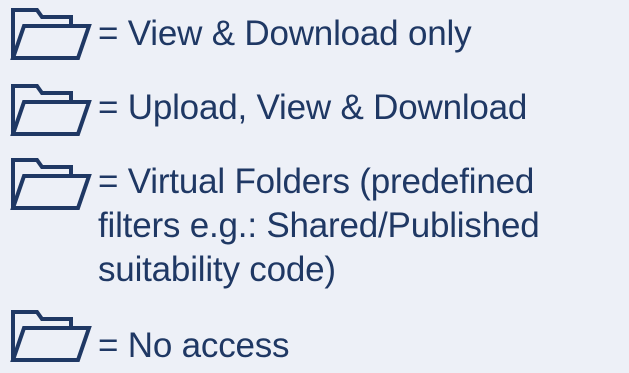 The image size is (629, 373). Describe the element at coordinates (194, 345) in the screenshot. I see `legend-item-label: = No access` at that location.